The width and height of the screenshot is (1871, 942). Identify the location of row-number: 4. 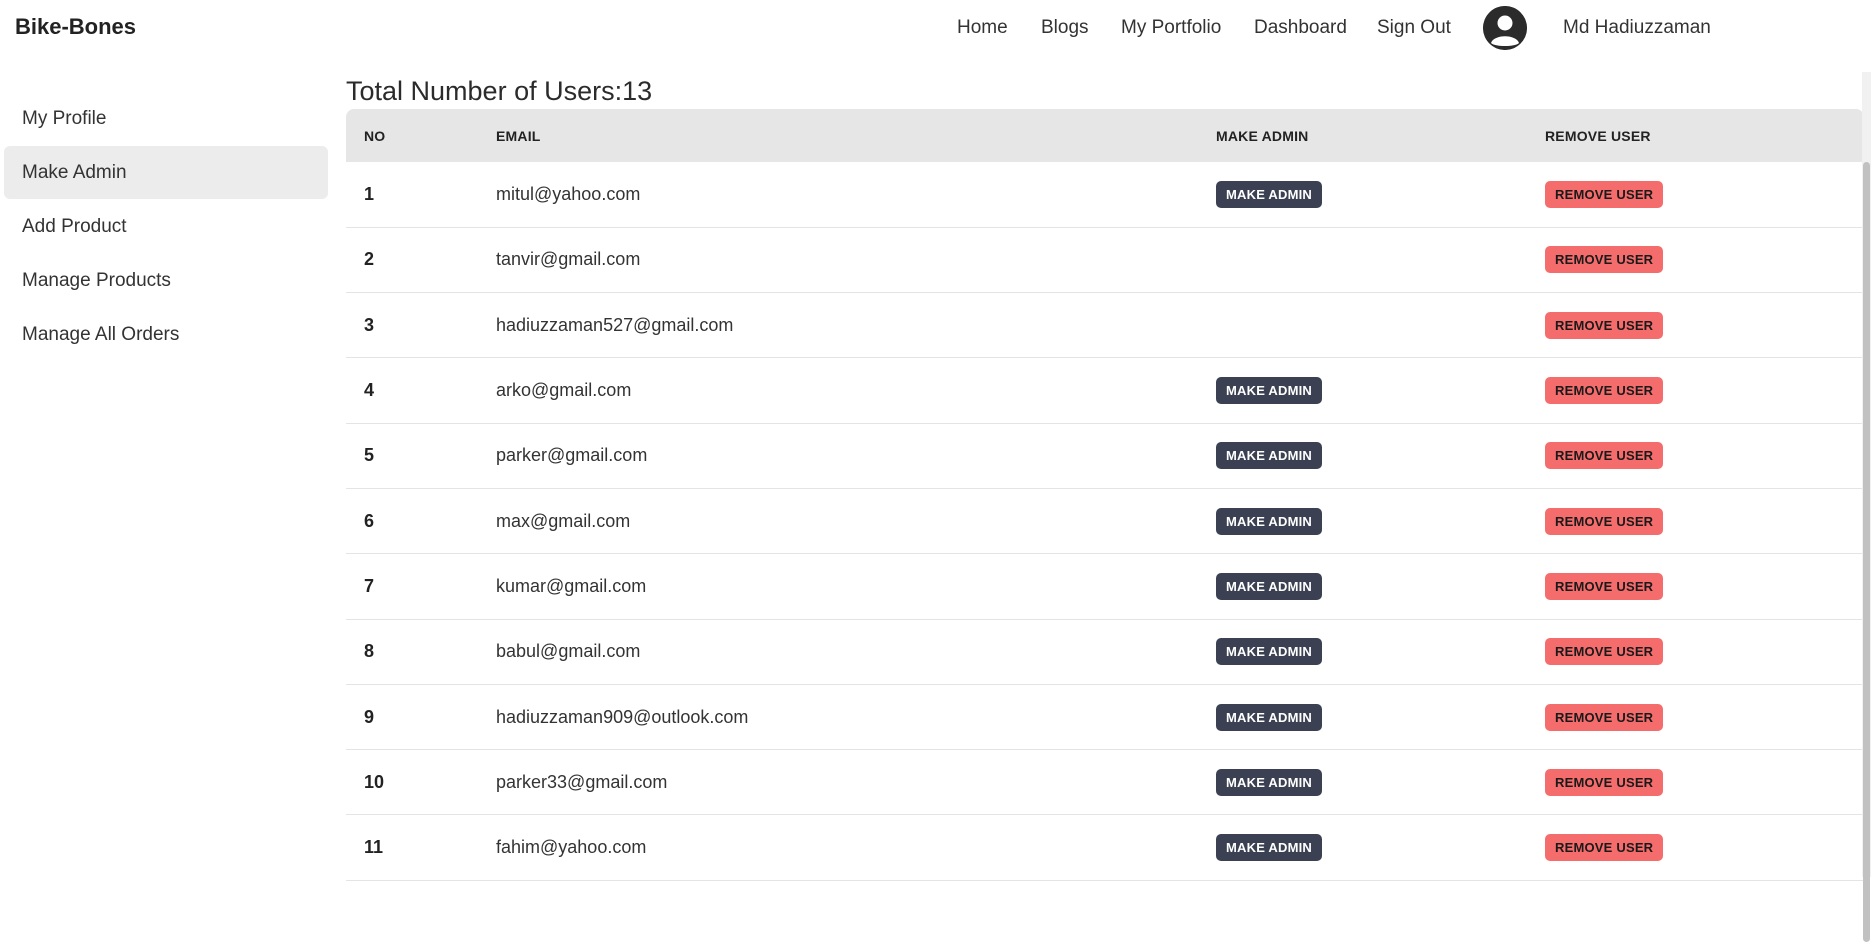
(369, 390).